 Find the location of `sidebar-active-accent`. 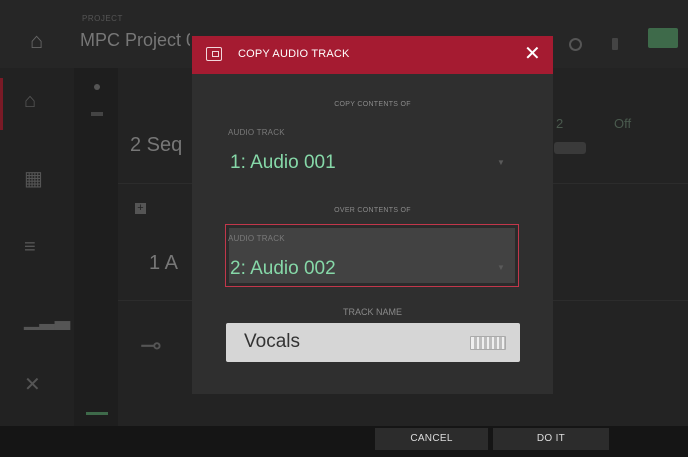

sidebar-active-accent is located at coordinates (1, 104).